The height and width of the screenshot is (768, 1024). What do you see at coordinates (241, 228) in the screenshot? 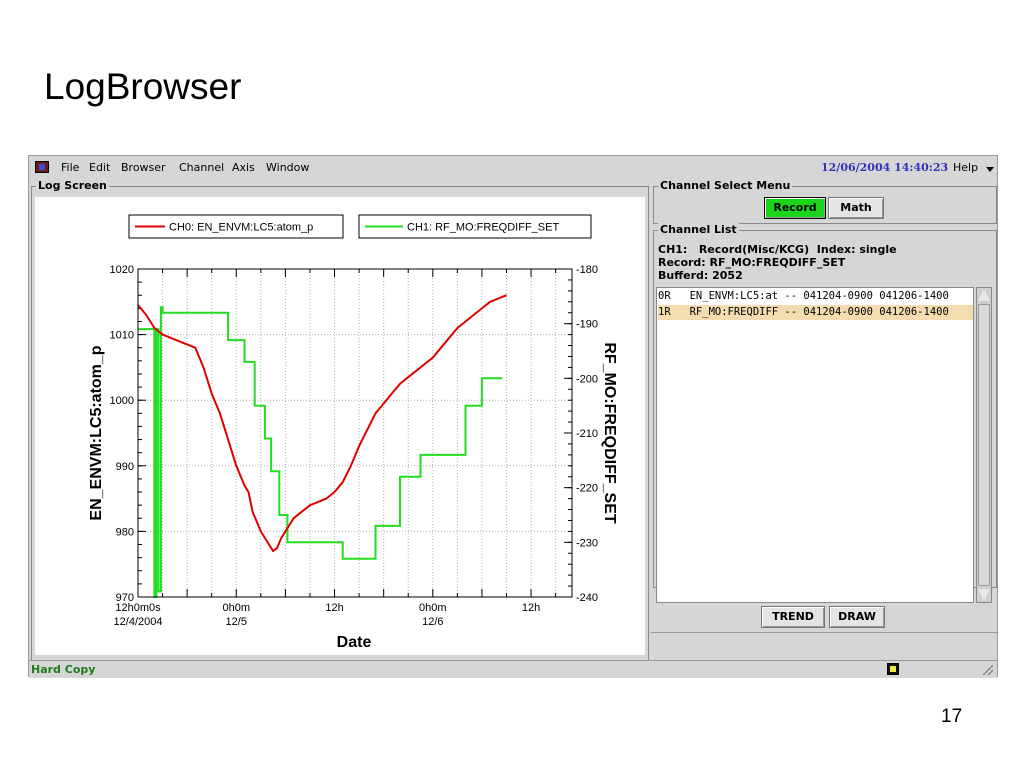
I see `legend-label-ch0: CH0: EN_ENVM:LC5:atom_p` at bounding box center [241, 228].